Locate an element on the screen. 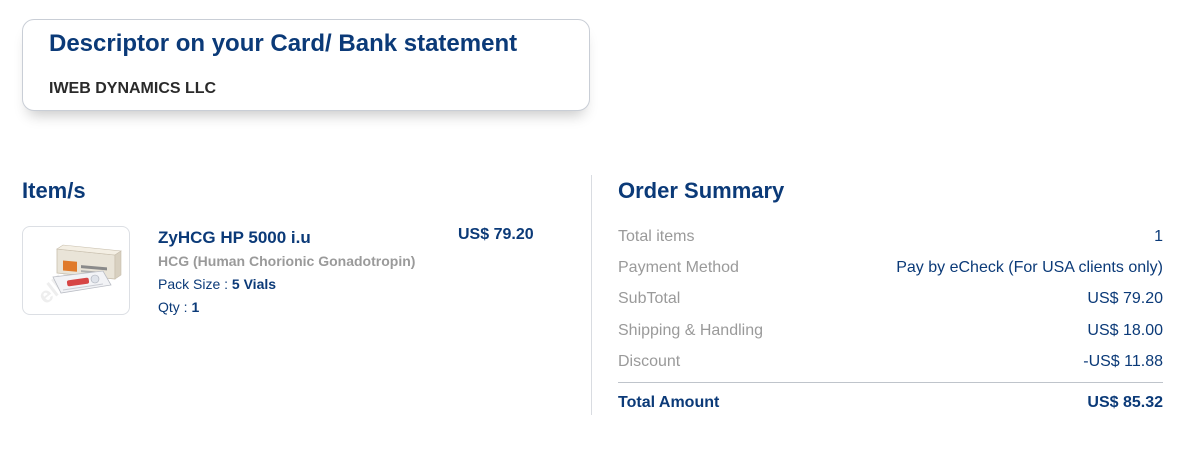 The width and height of the screenshot is (1182, 467). summary-label: Discount is located at coordinates (649, 361).